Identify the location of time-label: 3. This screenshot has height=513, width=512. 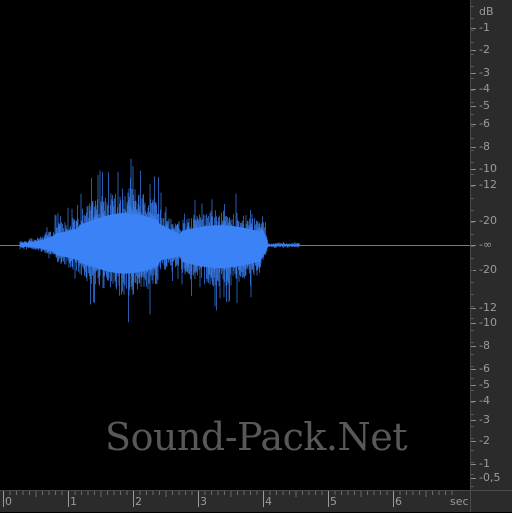
(203, 501).